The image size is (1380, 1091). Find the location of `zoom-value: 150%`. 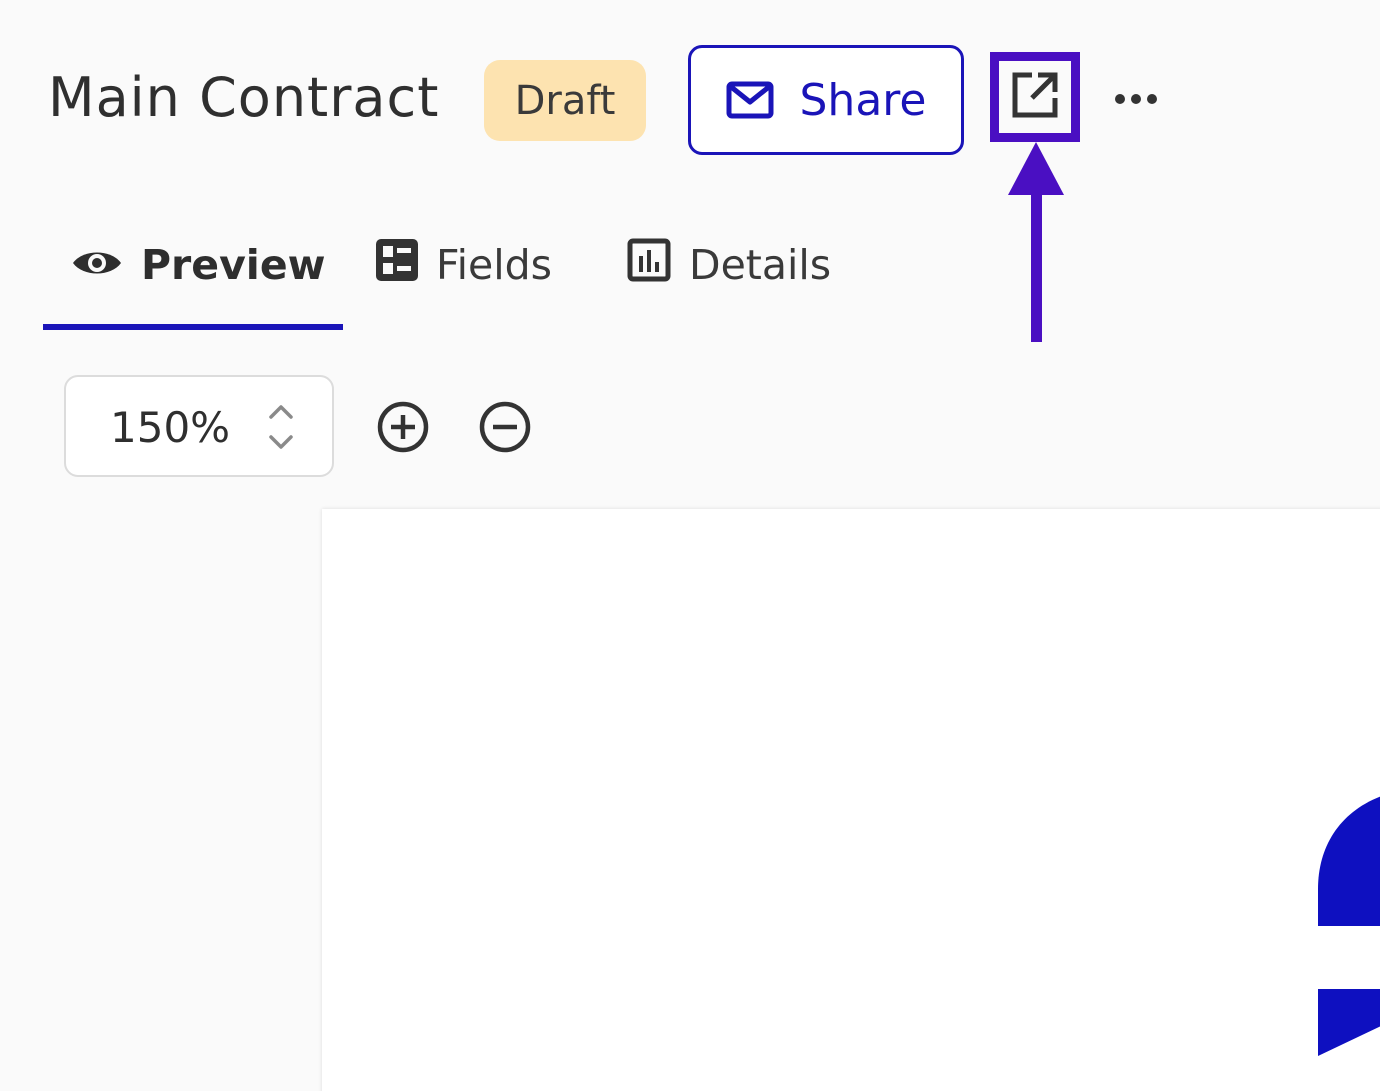

zoom-value: 150% is located at coordinates (170, 427).